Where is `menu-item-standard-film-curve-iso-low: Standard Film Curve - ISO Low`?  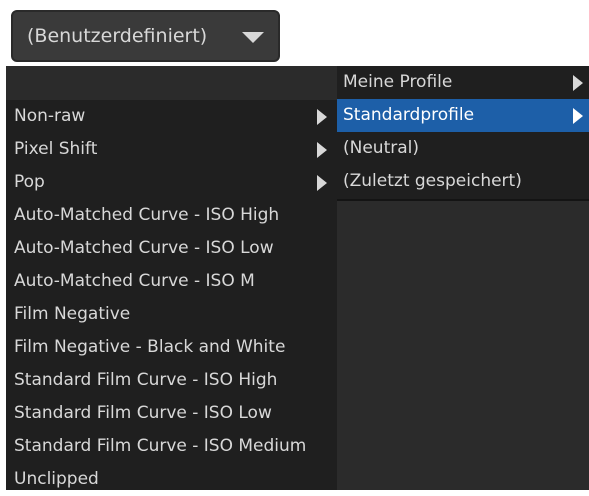
menu-item-standard-film-curve-iso-low: Standard Film Curve - ISO Low is located at coordinates (171, 413).